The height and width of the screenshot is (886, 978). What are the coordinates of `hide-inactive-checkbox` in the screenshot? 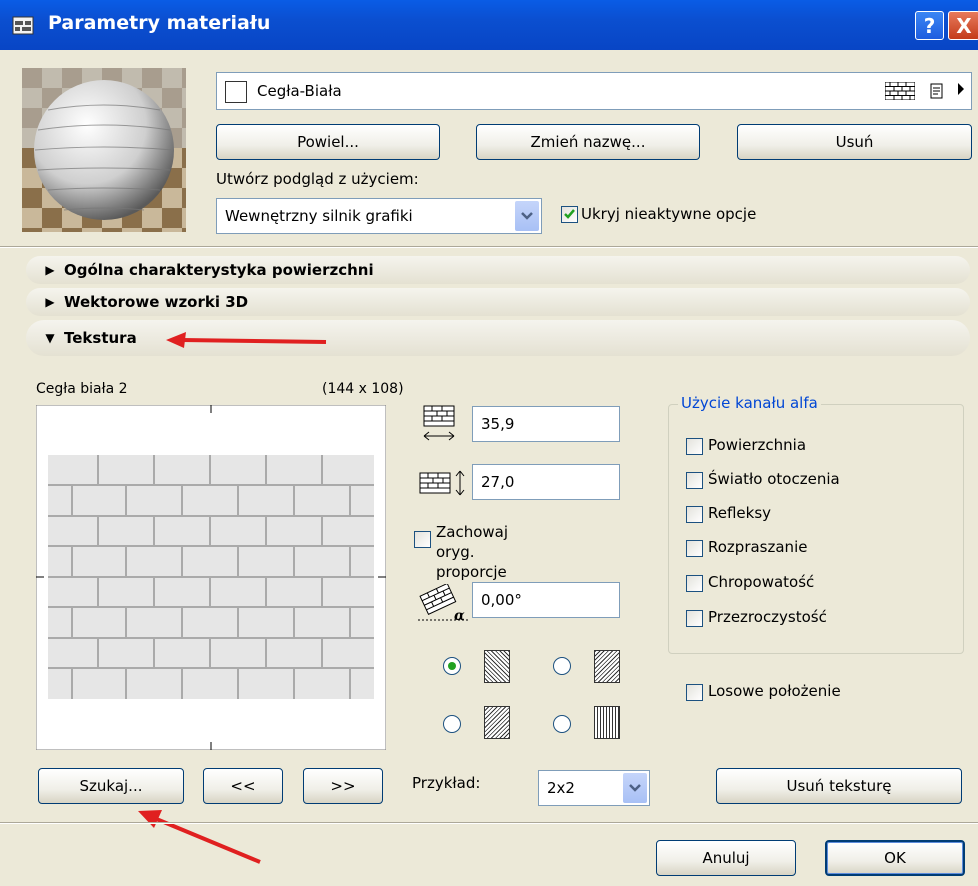 It's located at (569, 214).